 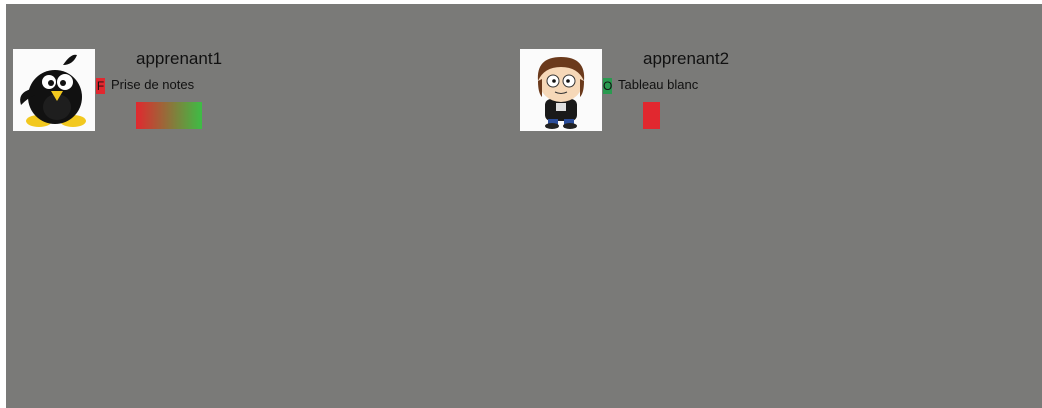 I want to click on status-badge: O, so click(x=607, y=86).